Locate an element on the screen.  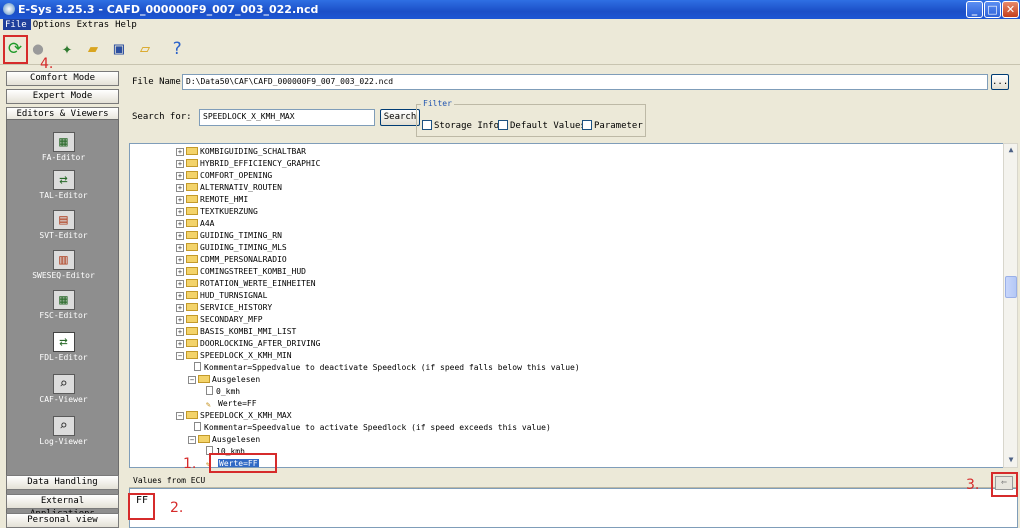
scroll-thumb is located at coordinates (1011, 287).